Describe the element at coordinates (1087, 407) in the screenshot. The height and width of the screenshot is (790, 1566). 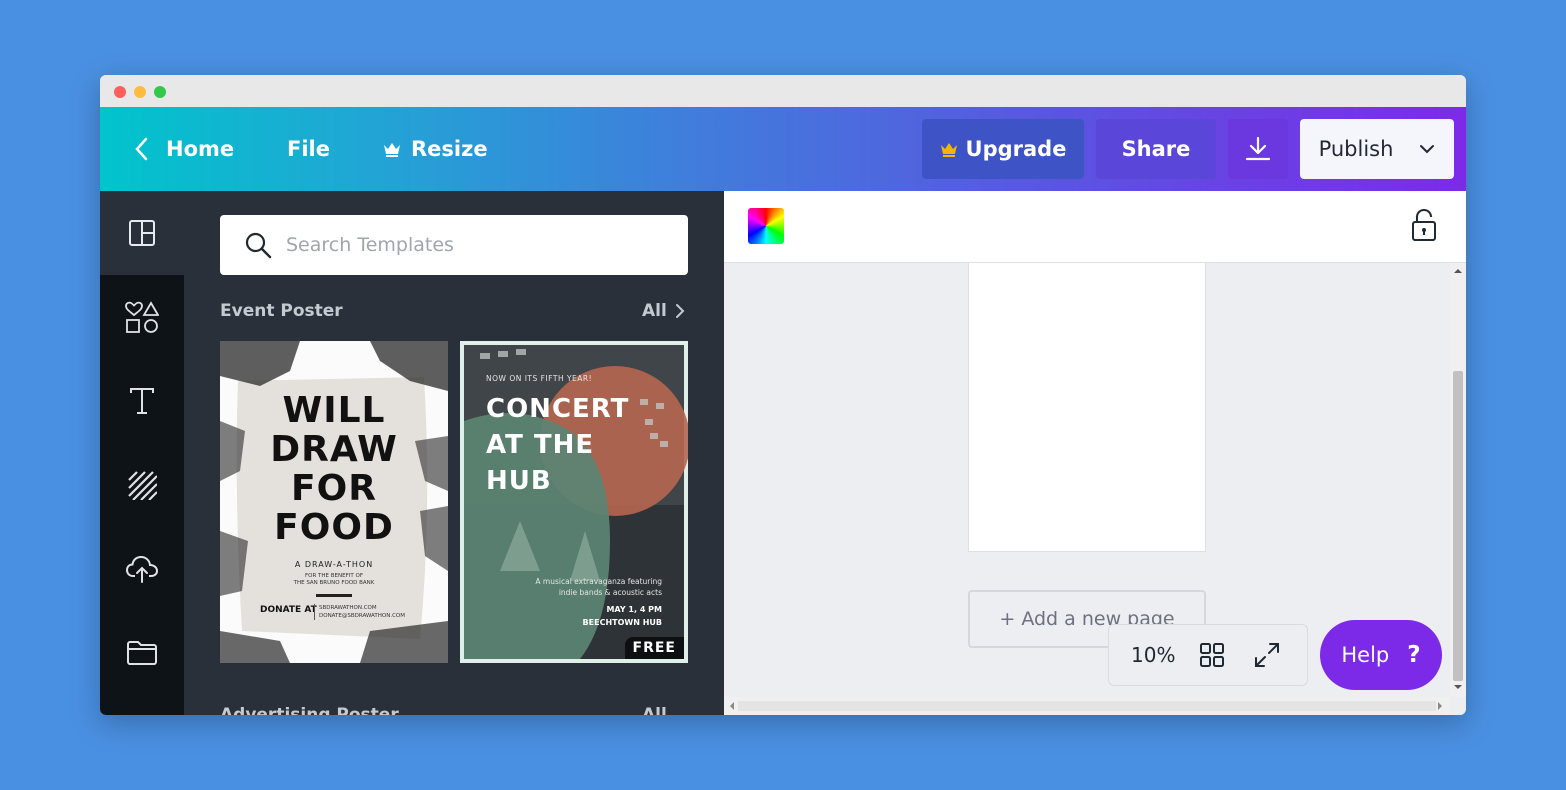
I see `design-page` at that location.